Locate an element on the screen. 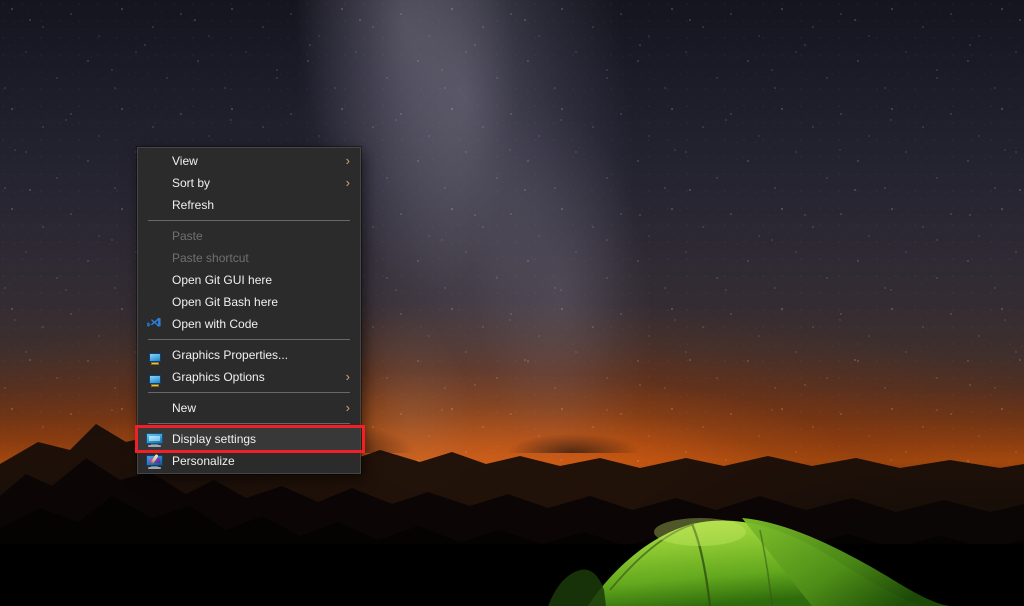  menu-item-label: Refresh is located at coordinates (193, 205).